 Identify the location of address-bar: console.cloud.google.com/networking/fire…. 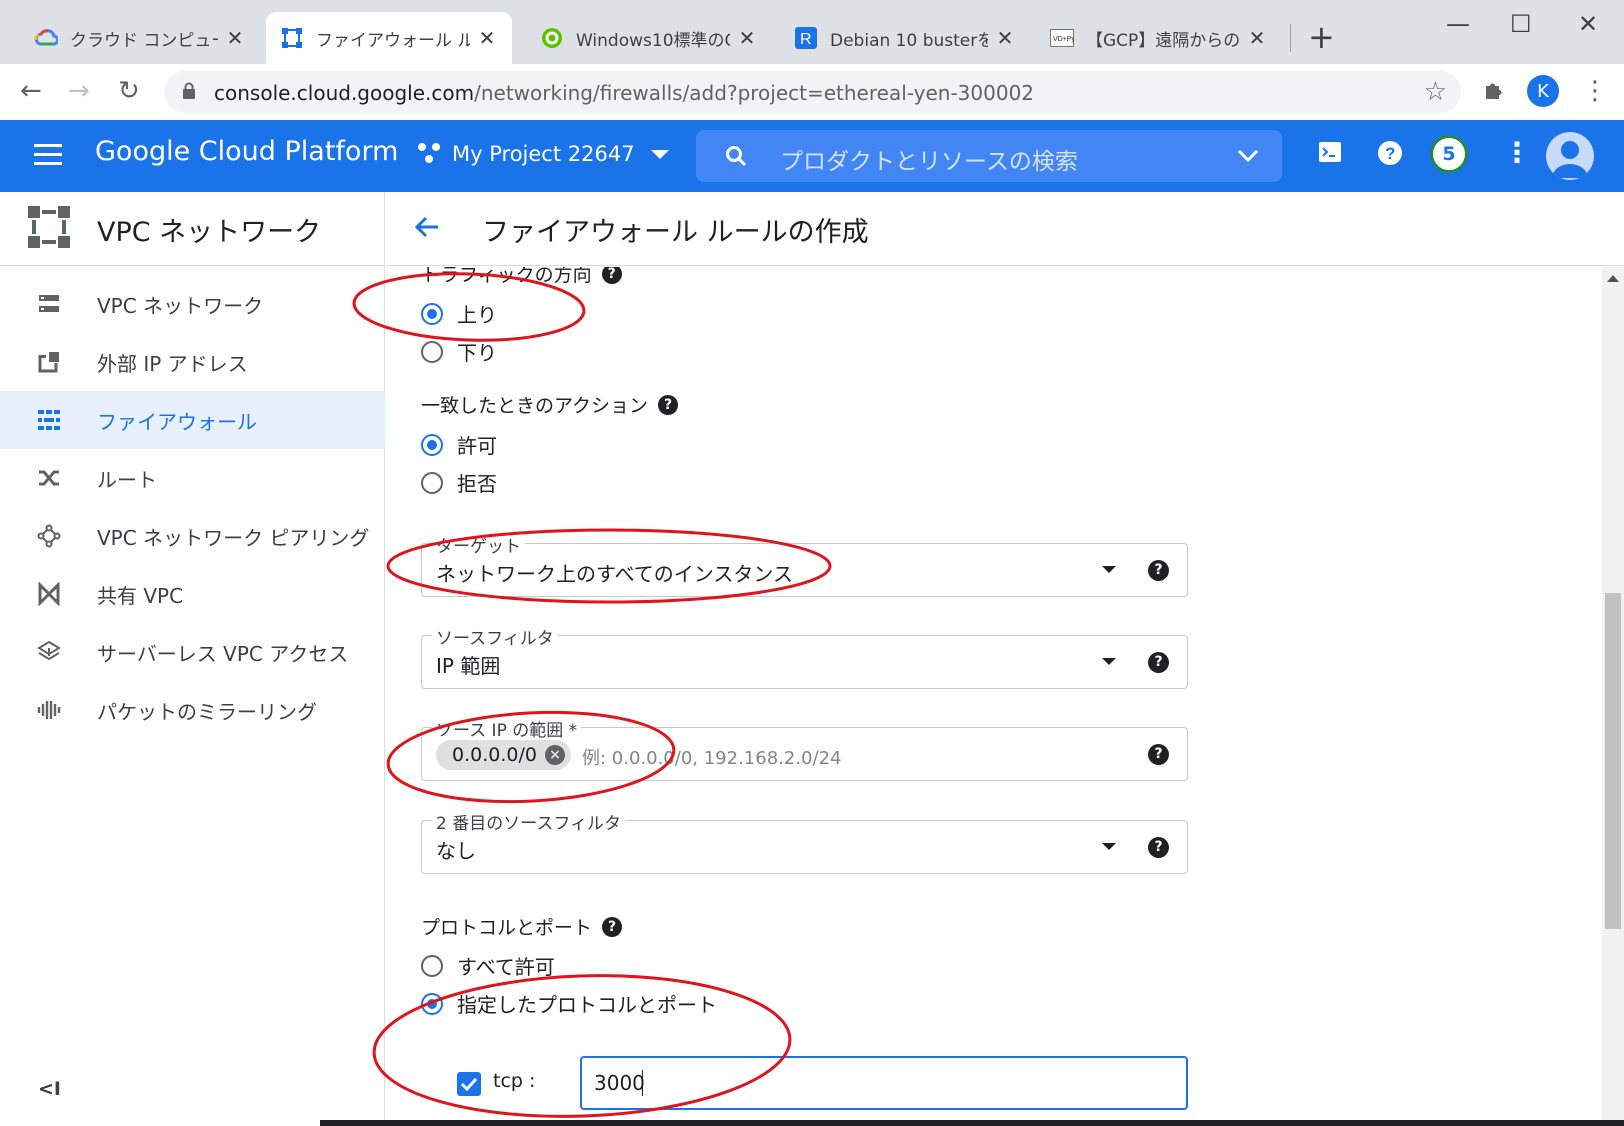
(812, 92).